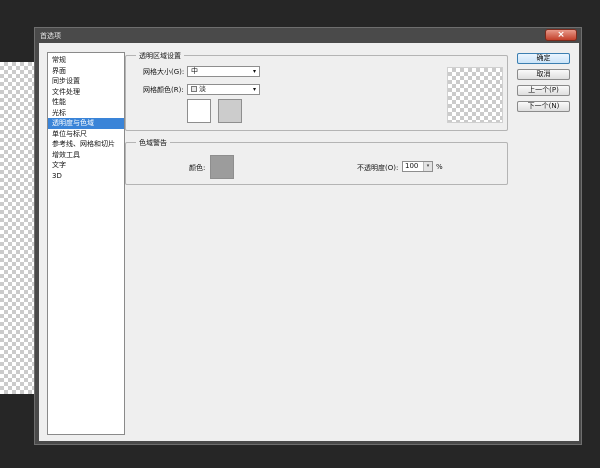 Image resolution: width=600 pixels, height=468 pixels. I want to click on category-item: 界面, so click(86, 71).